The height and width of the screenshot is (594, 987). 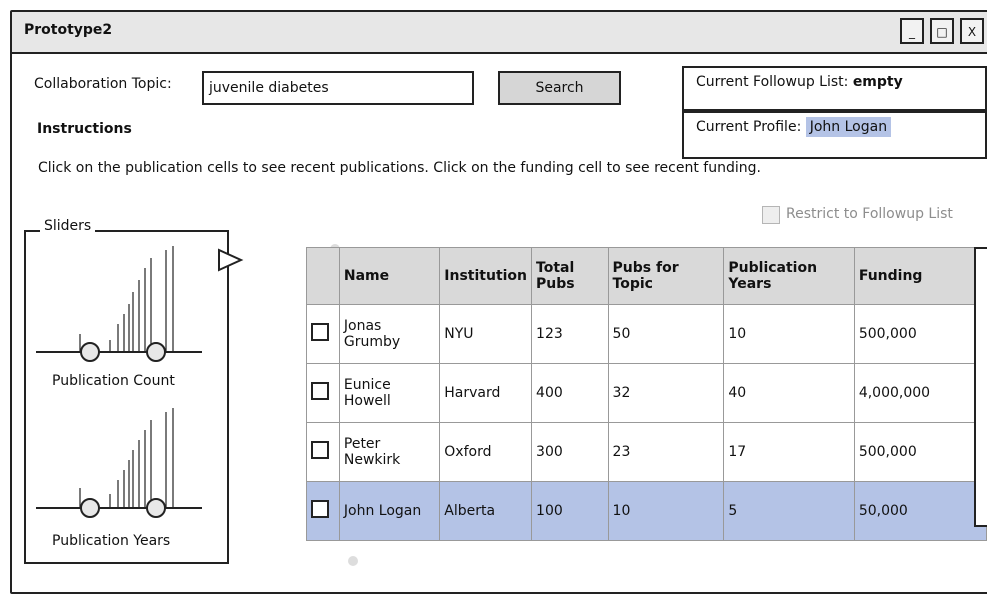 I want to click on collaboration-topic-label: Collaboration Topic:, so click(x=103, y=84).